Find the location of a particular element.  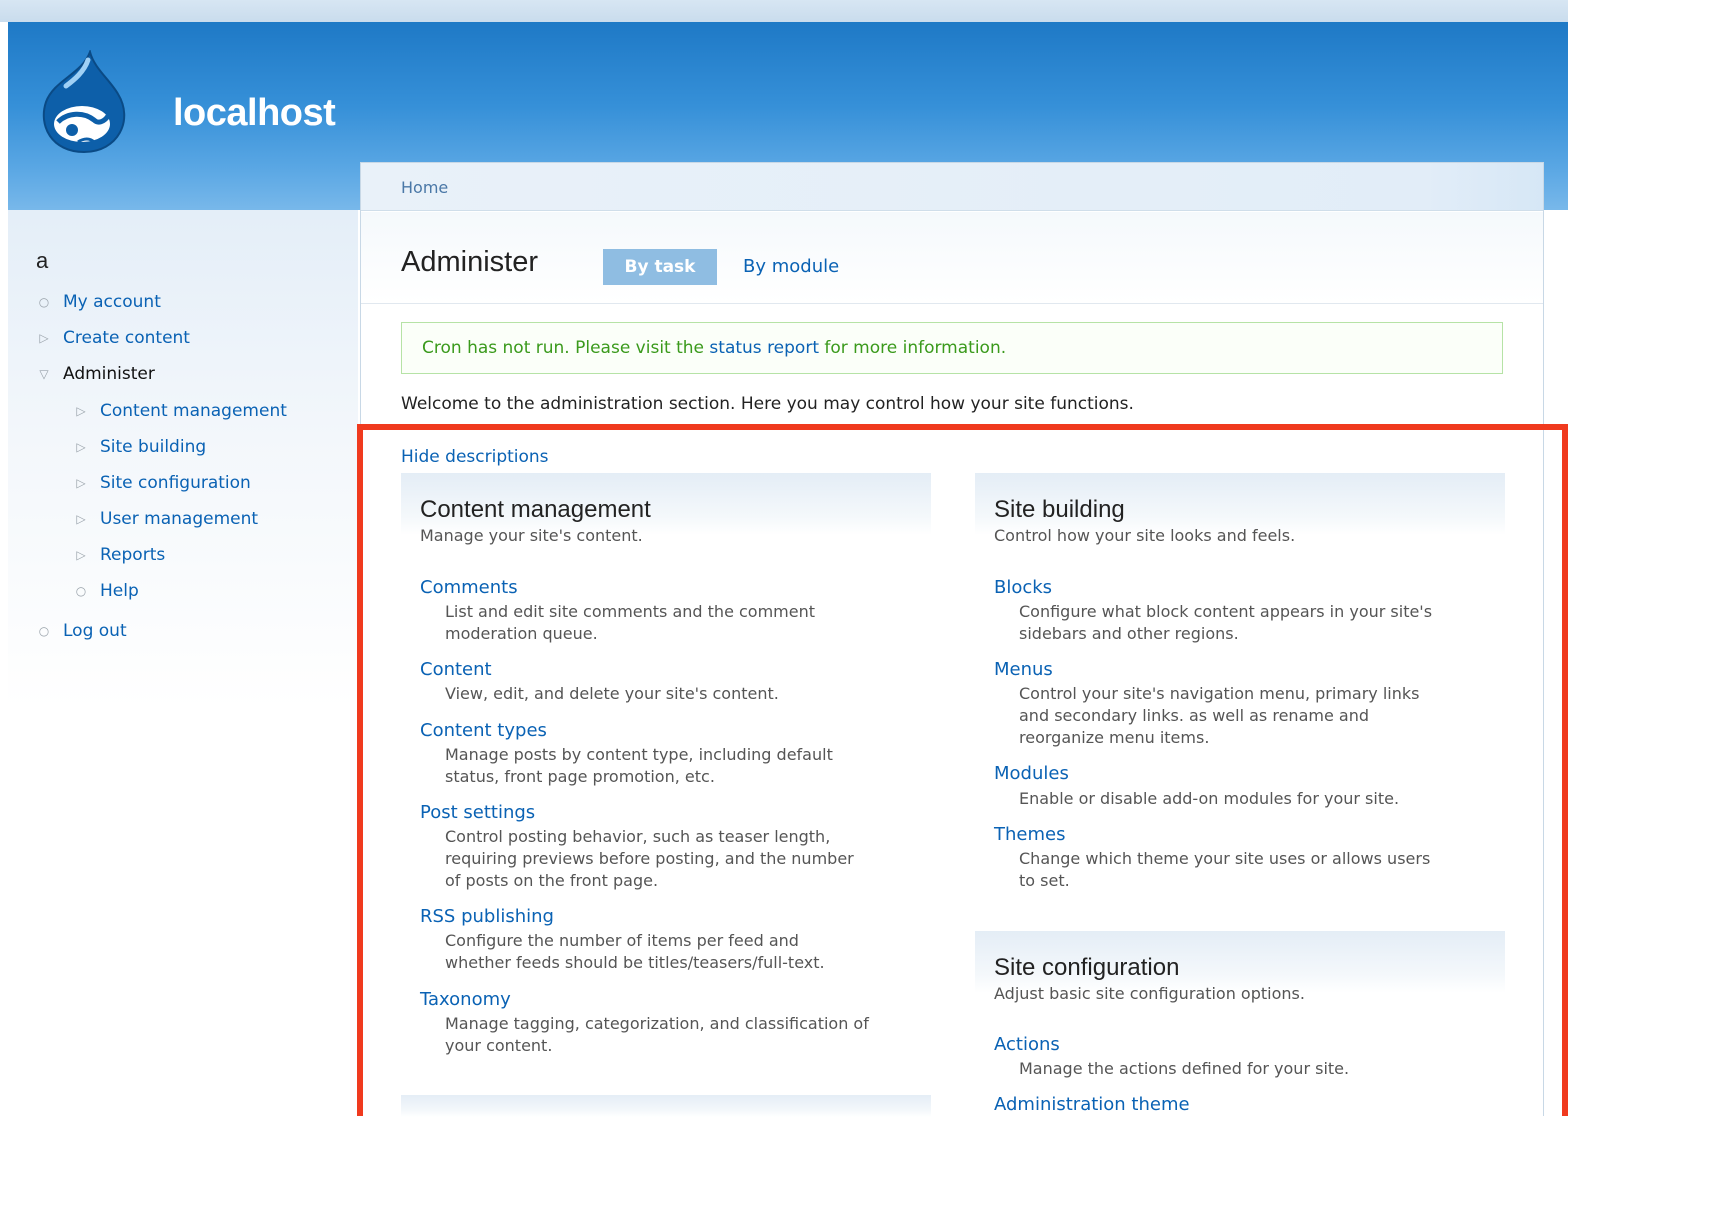

browser-top-strip is located at coordinates (784, 11).